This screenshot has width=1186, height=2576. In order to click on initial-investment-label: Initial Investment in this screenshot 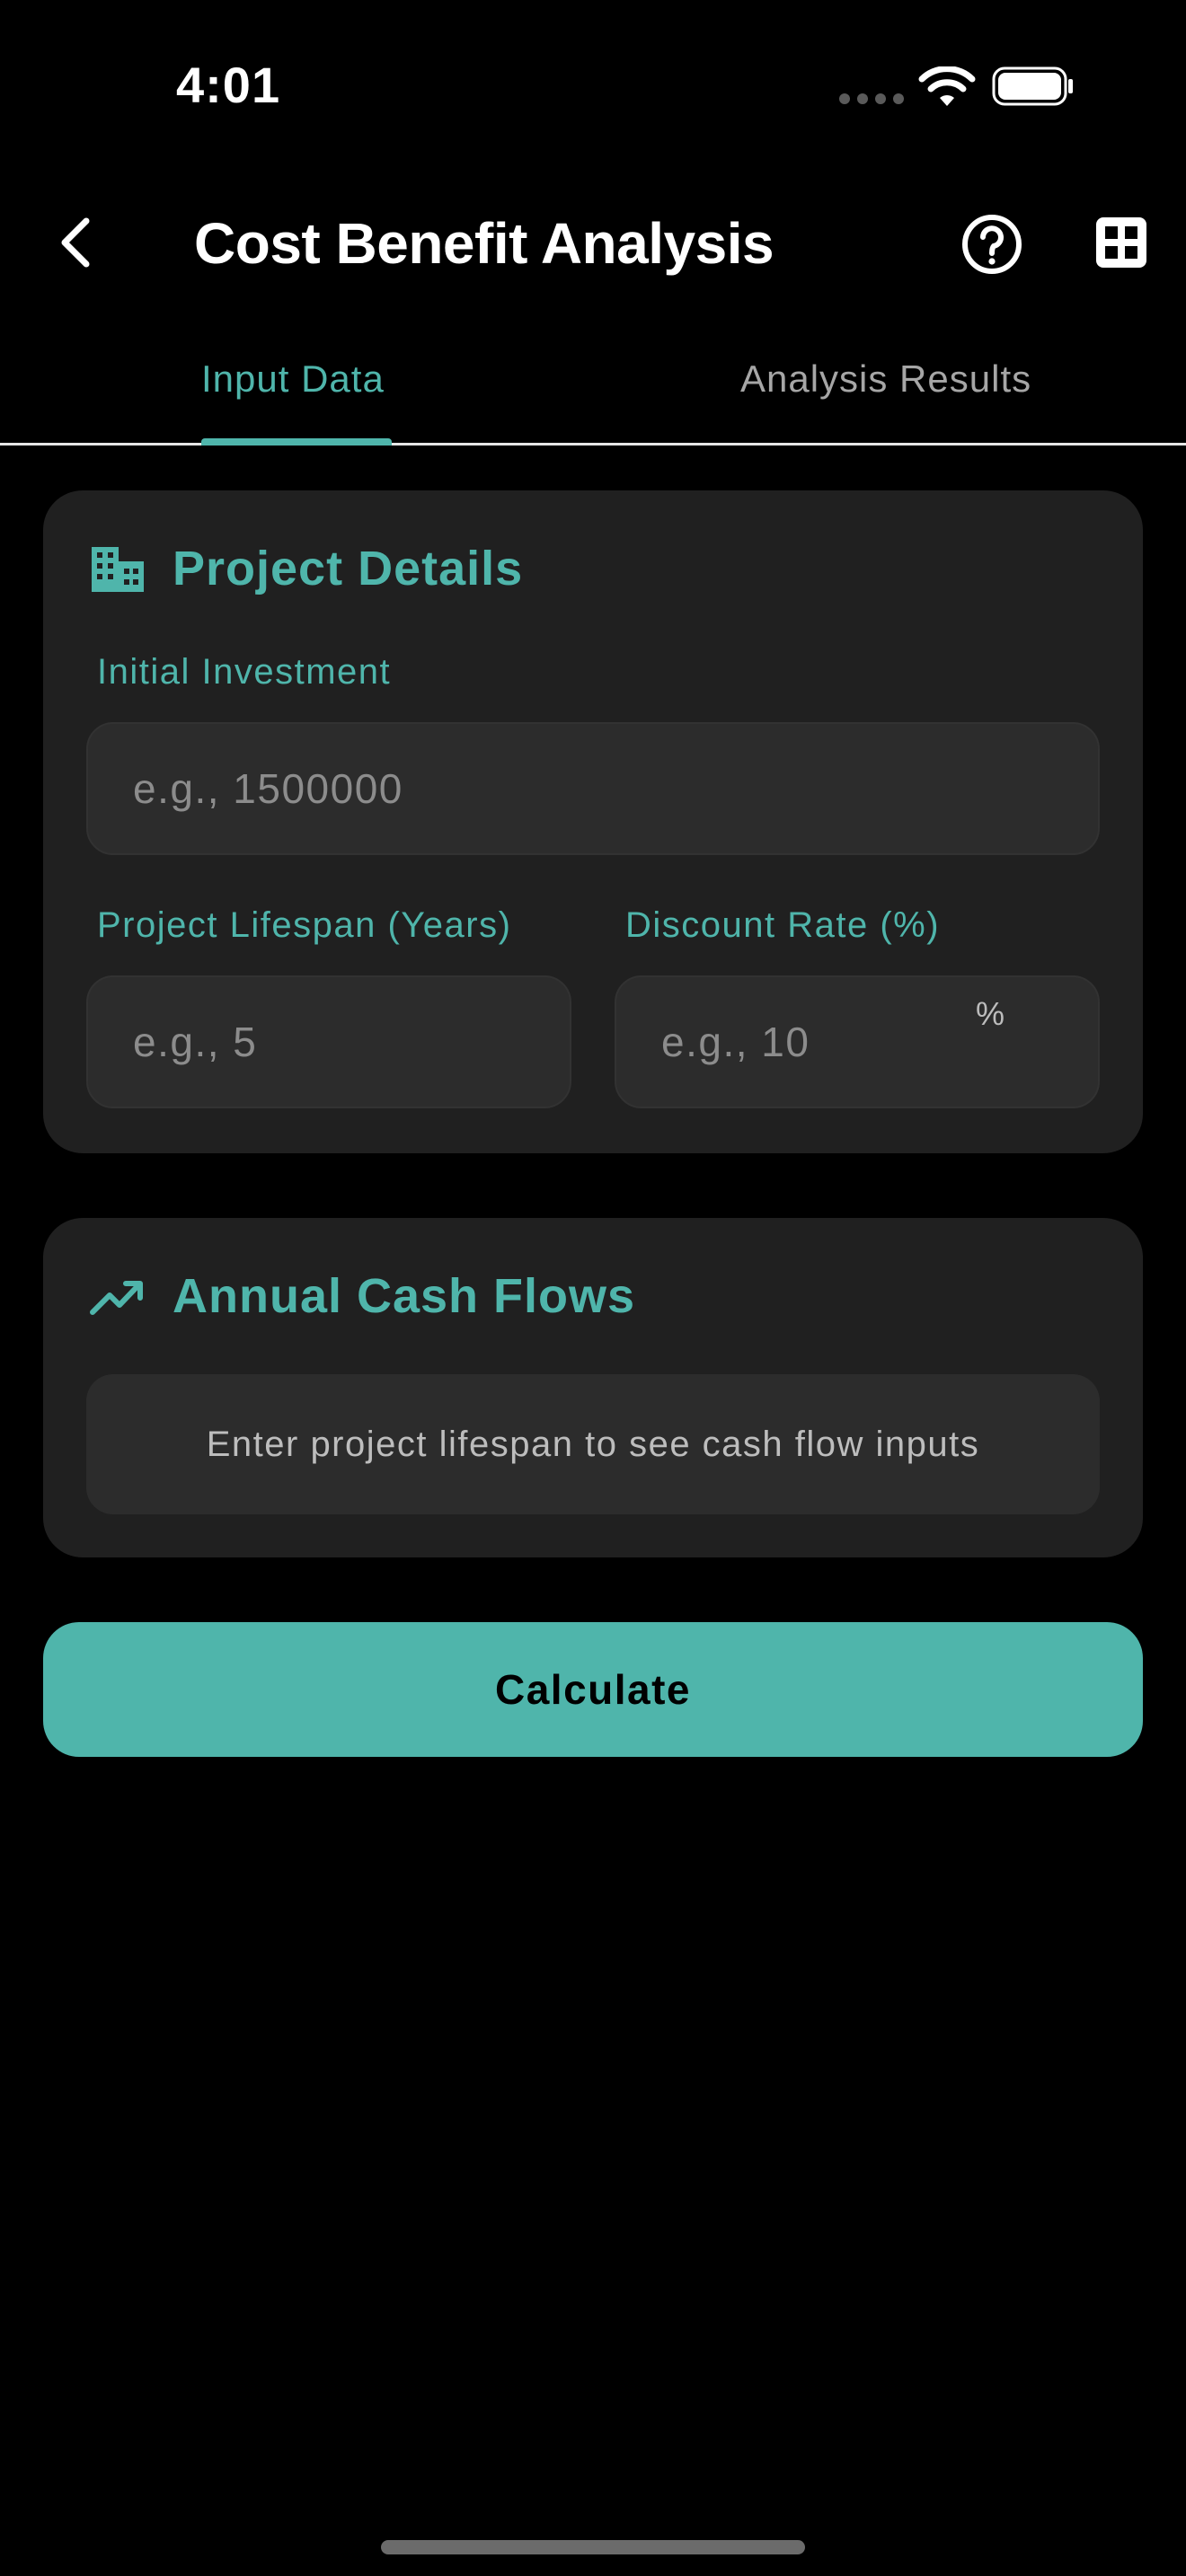, I will do `click(244, 672)`.